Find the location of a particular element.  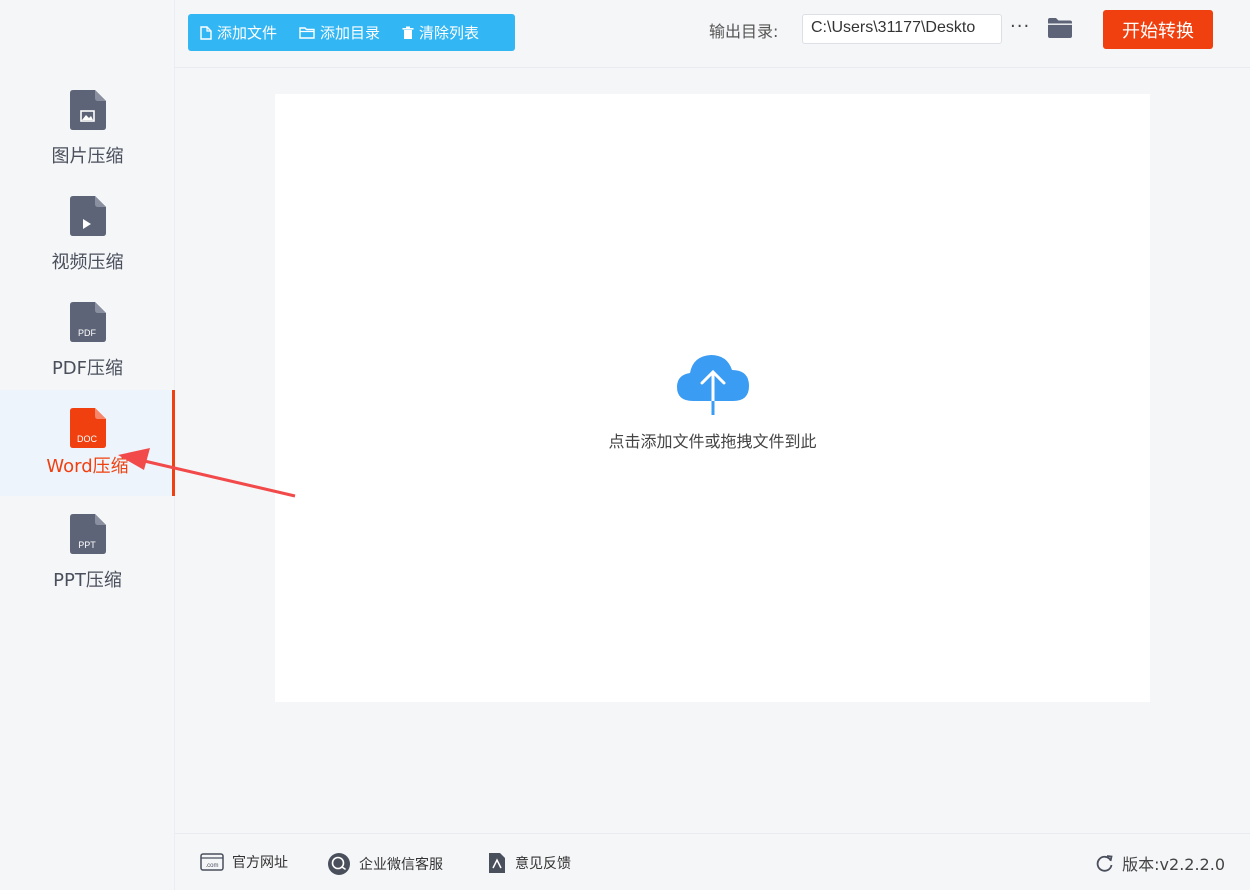

feedback-icon is located at coordinates (497, 863).